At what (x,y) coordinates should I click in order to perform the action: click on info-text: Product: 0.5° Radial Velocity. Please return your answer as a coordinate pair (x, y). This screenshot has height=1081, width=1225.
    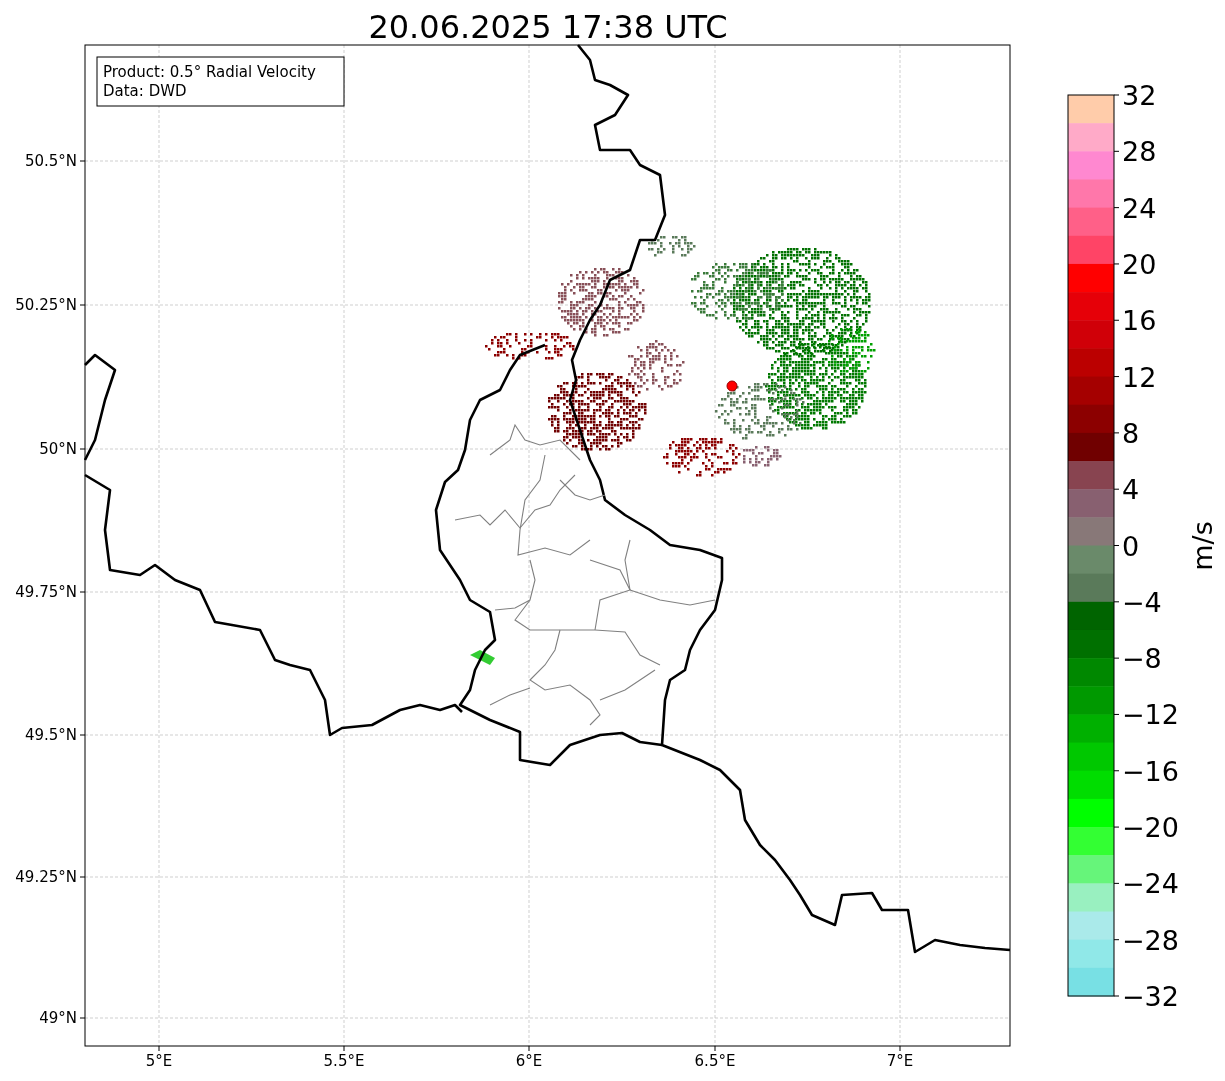
    Looking at the image, I should click on (209, 72).